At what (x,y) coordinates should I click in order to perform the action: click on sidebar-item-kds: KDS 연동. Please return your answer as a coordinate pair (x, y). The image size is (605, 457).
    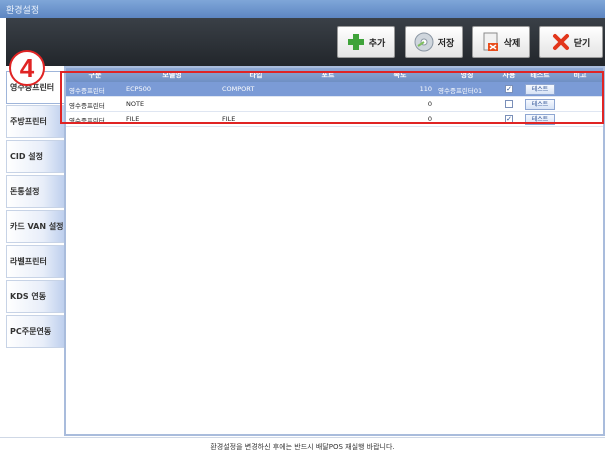
    Looking at the image, I should click on (36, 296).